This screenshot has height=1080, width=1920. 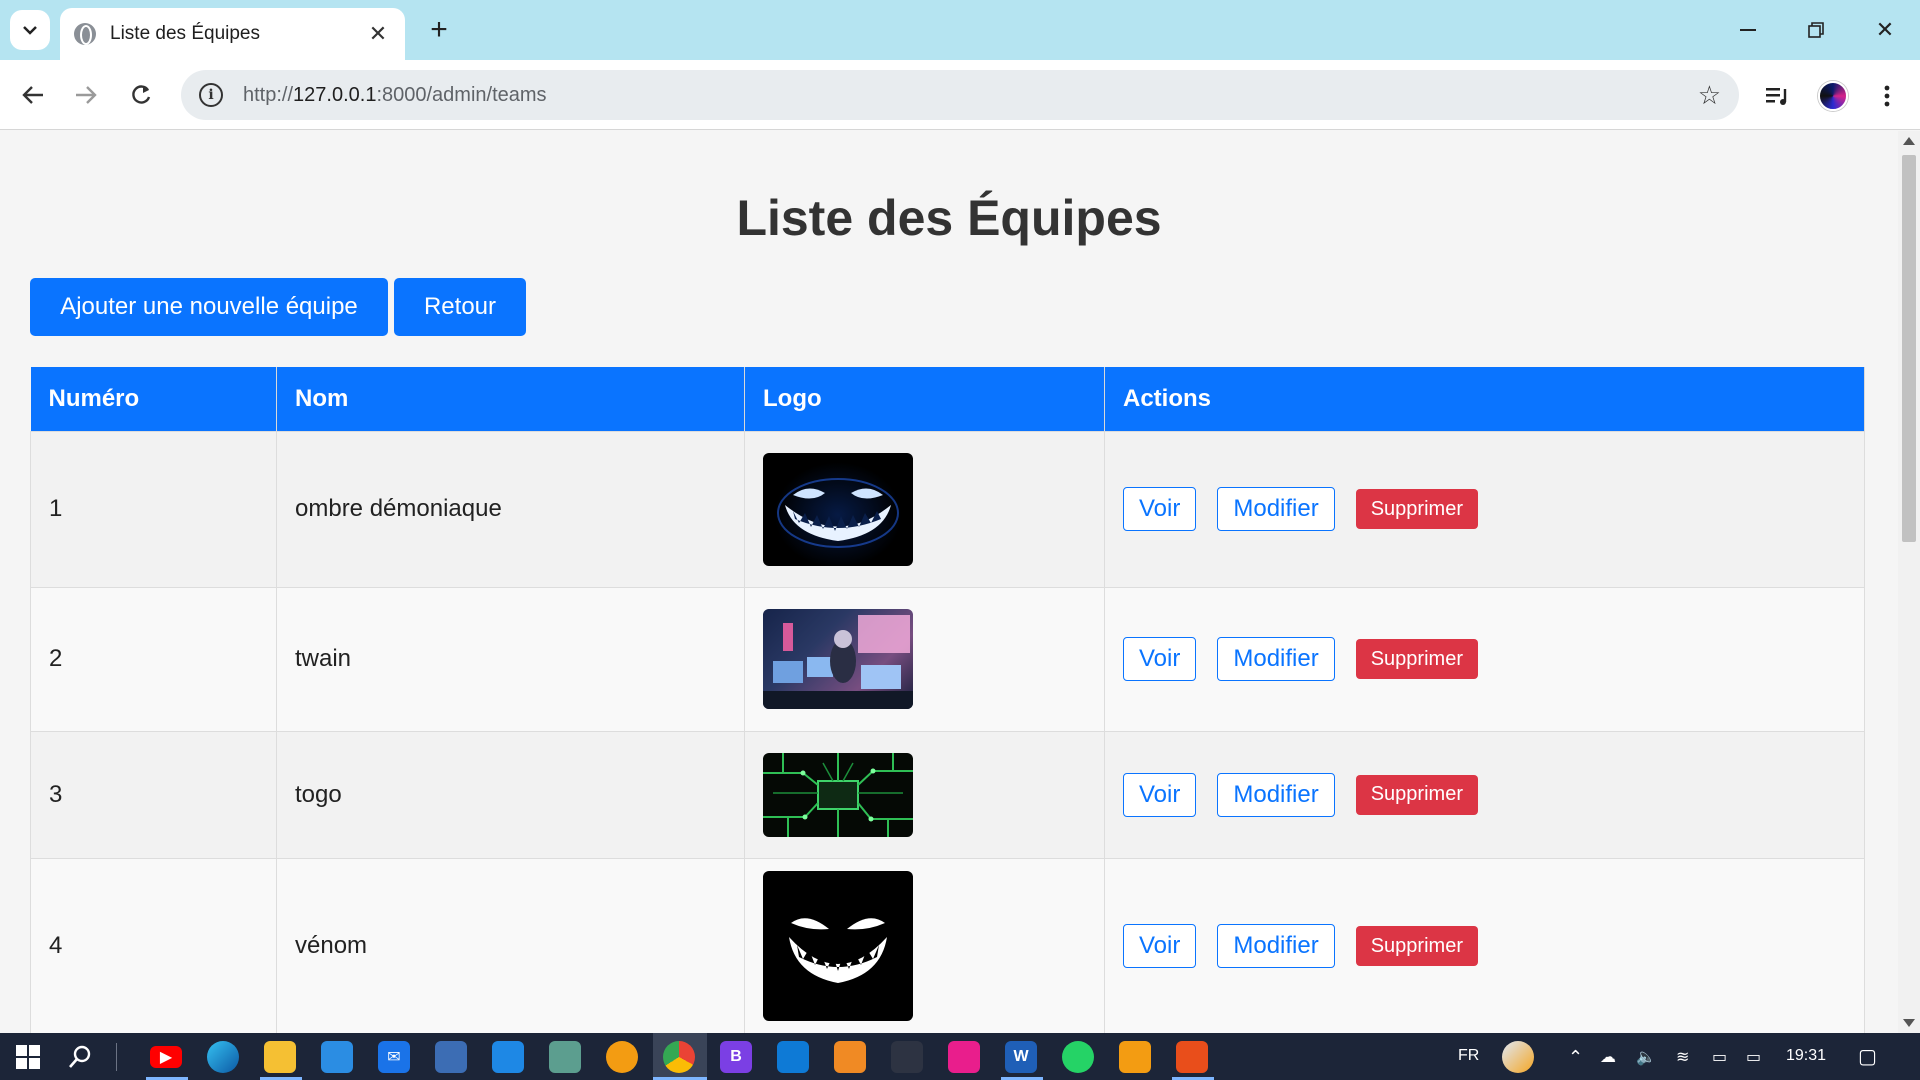 I want to click on wifi-icon: ≋, so click(x=1682, y=1057).